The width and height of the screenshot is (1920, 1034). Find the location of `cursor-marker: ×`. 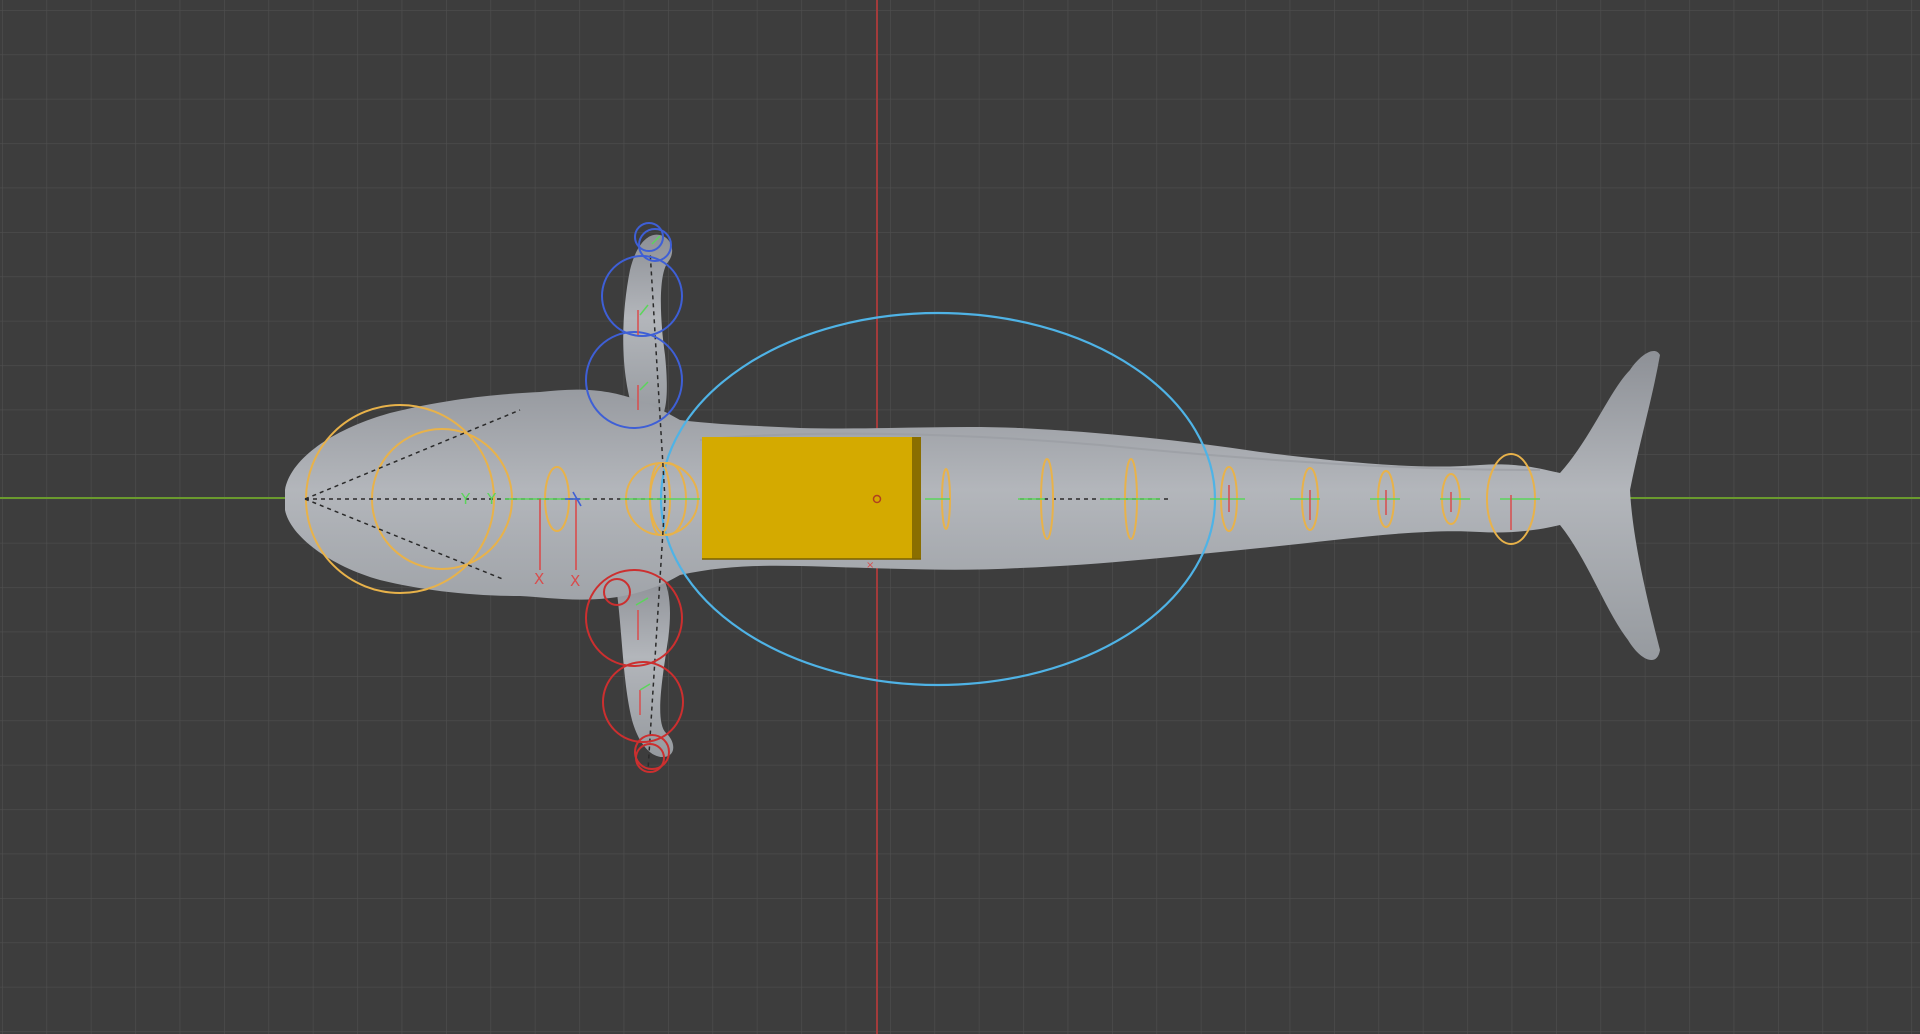

cursor-marker: × is located at coordinates (870, 565).